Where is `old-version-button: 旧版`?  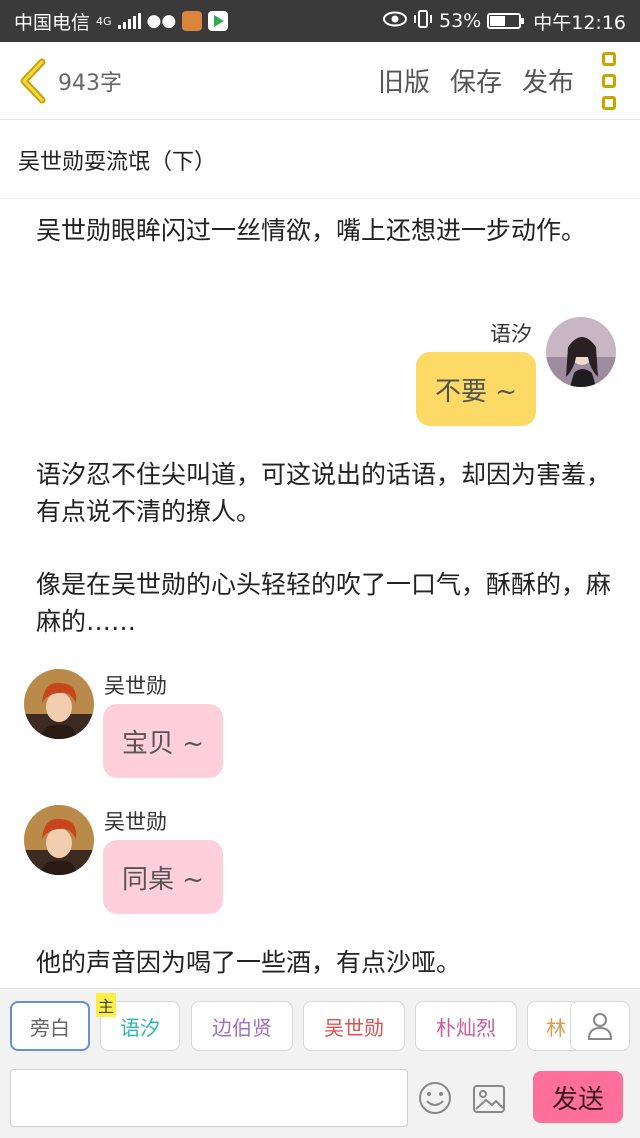
old-version-button: 旧版 is located at coordinates (404, 80).